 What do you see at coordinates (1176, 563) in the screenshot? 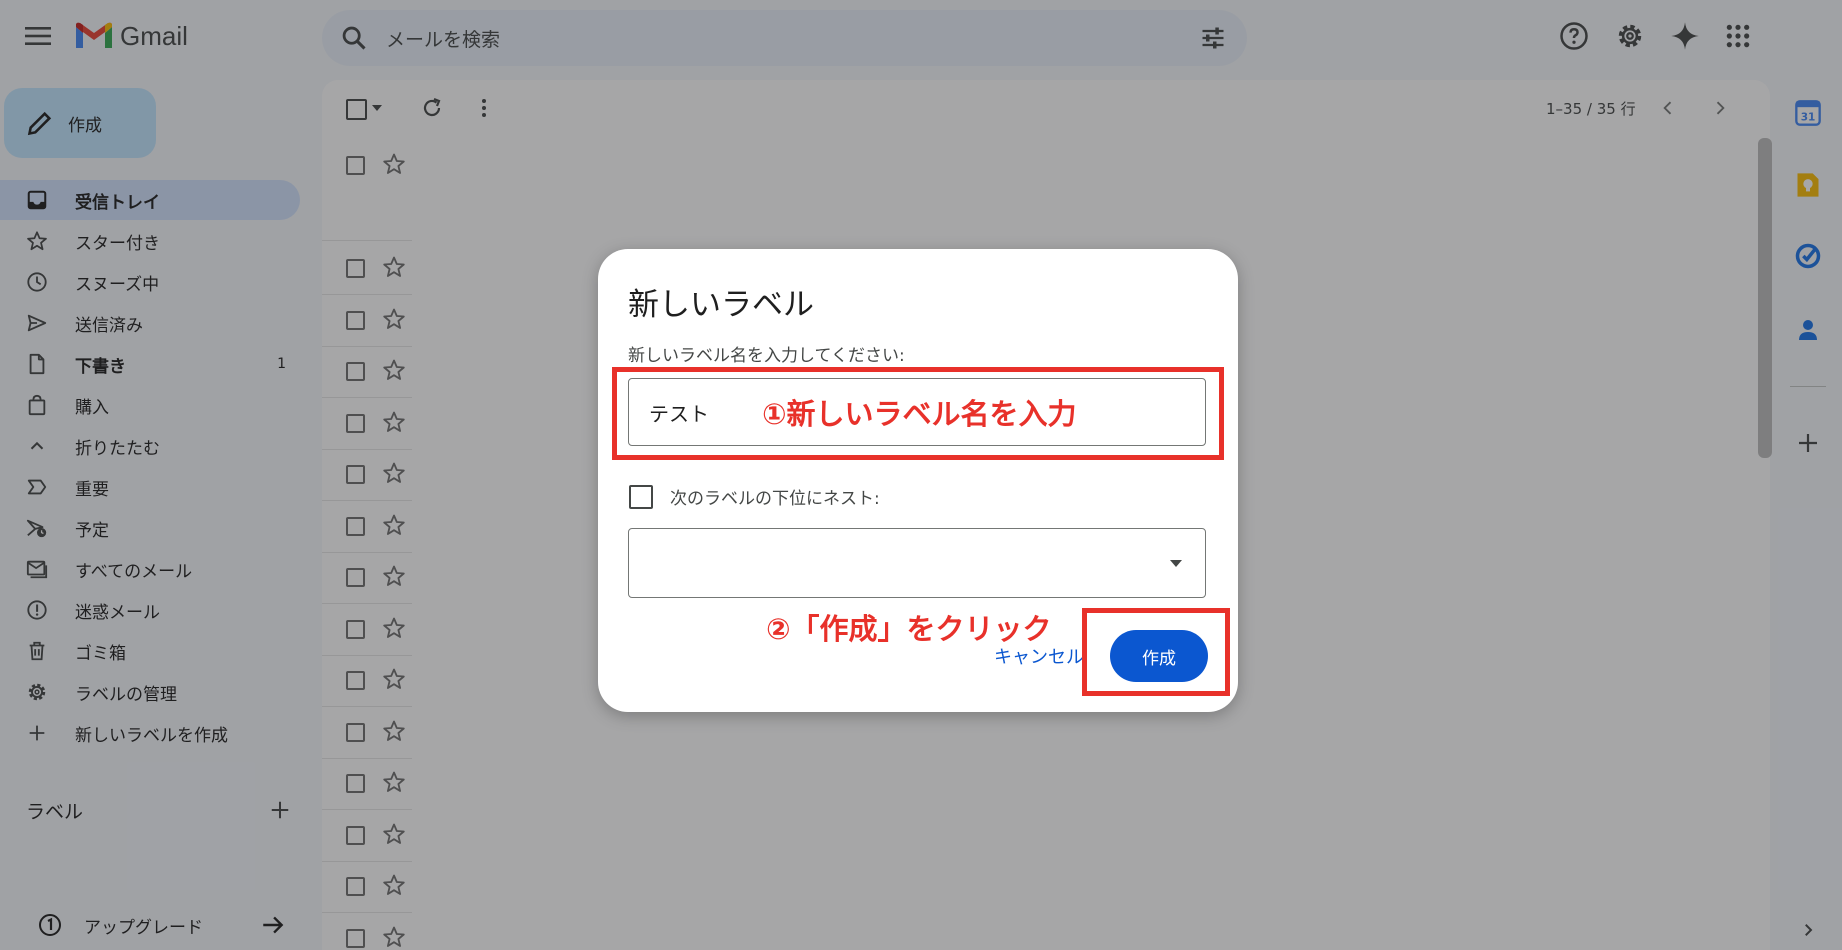
I see `dropdown-arrow-icon` at bounding box center [1176, 563].